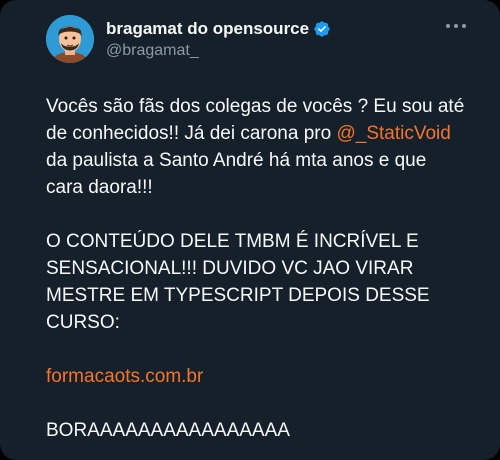  I want to click on verified-badge-icon, so click(322, 29).